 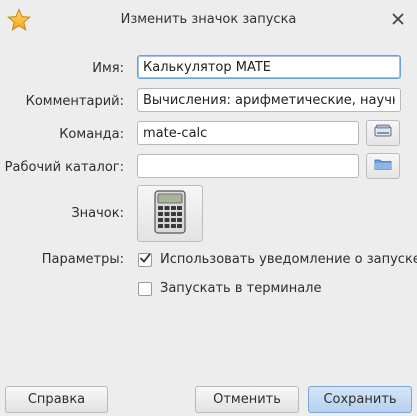 I want to click on help-button: Справка, so click(x=56, y=399).